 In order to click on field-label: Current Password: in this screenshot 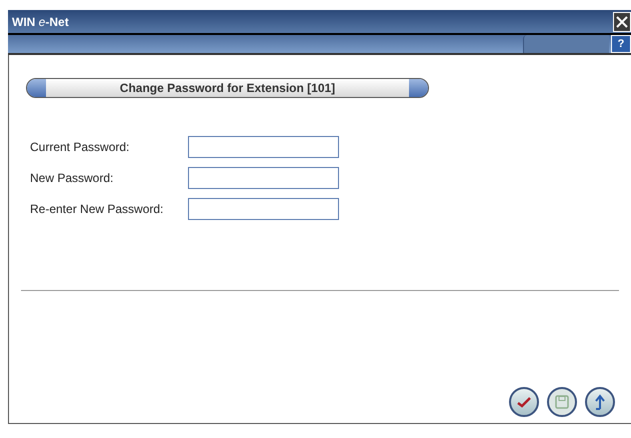, I will do `click(80, 147)`.